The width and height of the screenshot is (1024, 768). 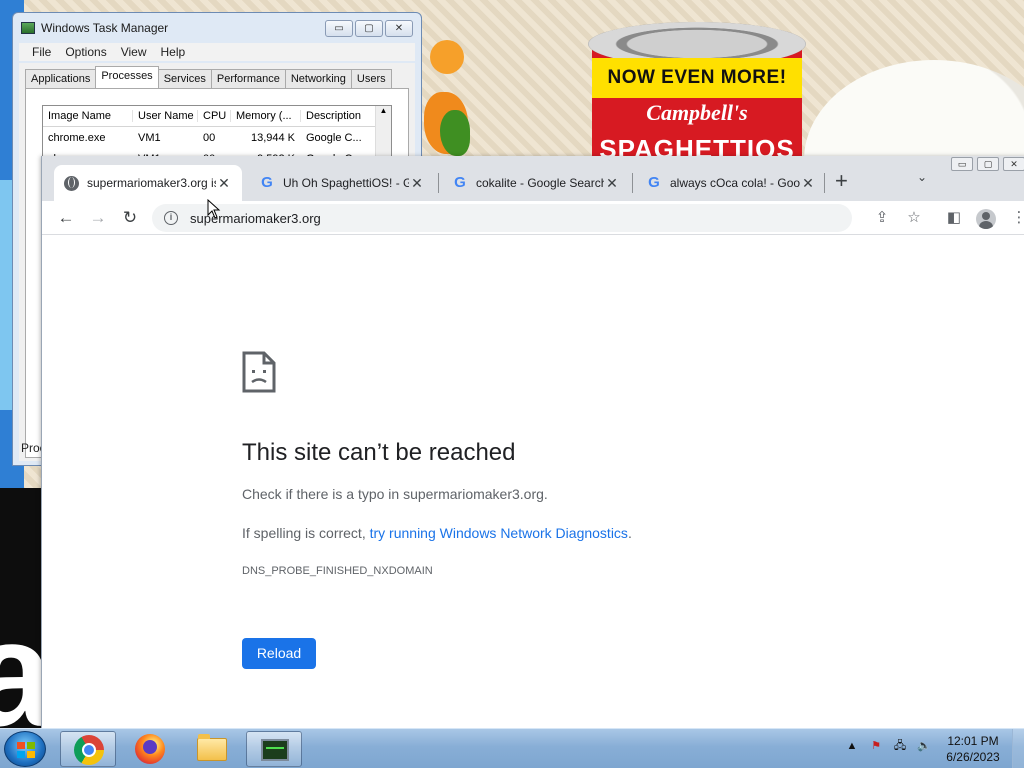 What do you see at coordinates (455, 133) in the screenshot?
I see `wallpaper-leaf` at bounding box center [455, 133].